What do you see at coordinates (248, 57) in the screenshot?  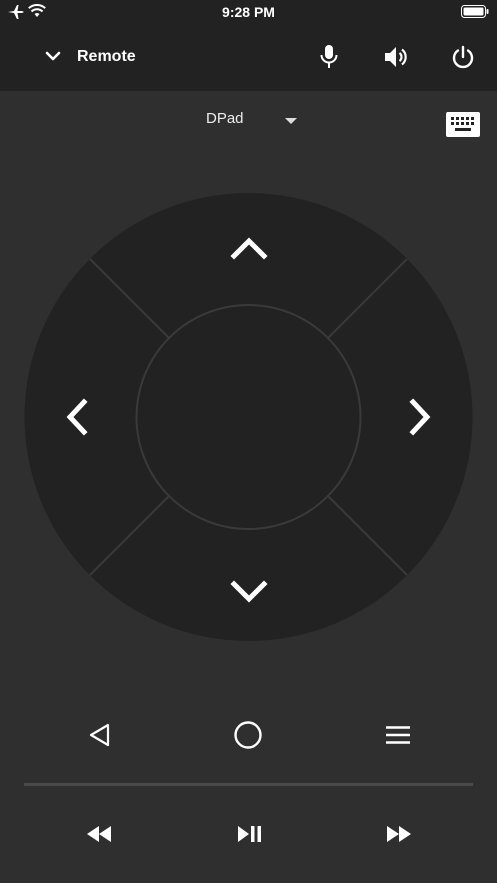 I see `header-bar: Remote` at bounding box center [248, 57].